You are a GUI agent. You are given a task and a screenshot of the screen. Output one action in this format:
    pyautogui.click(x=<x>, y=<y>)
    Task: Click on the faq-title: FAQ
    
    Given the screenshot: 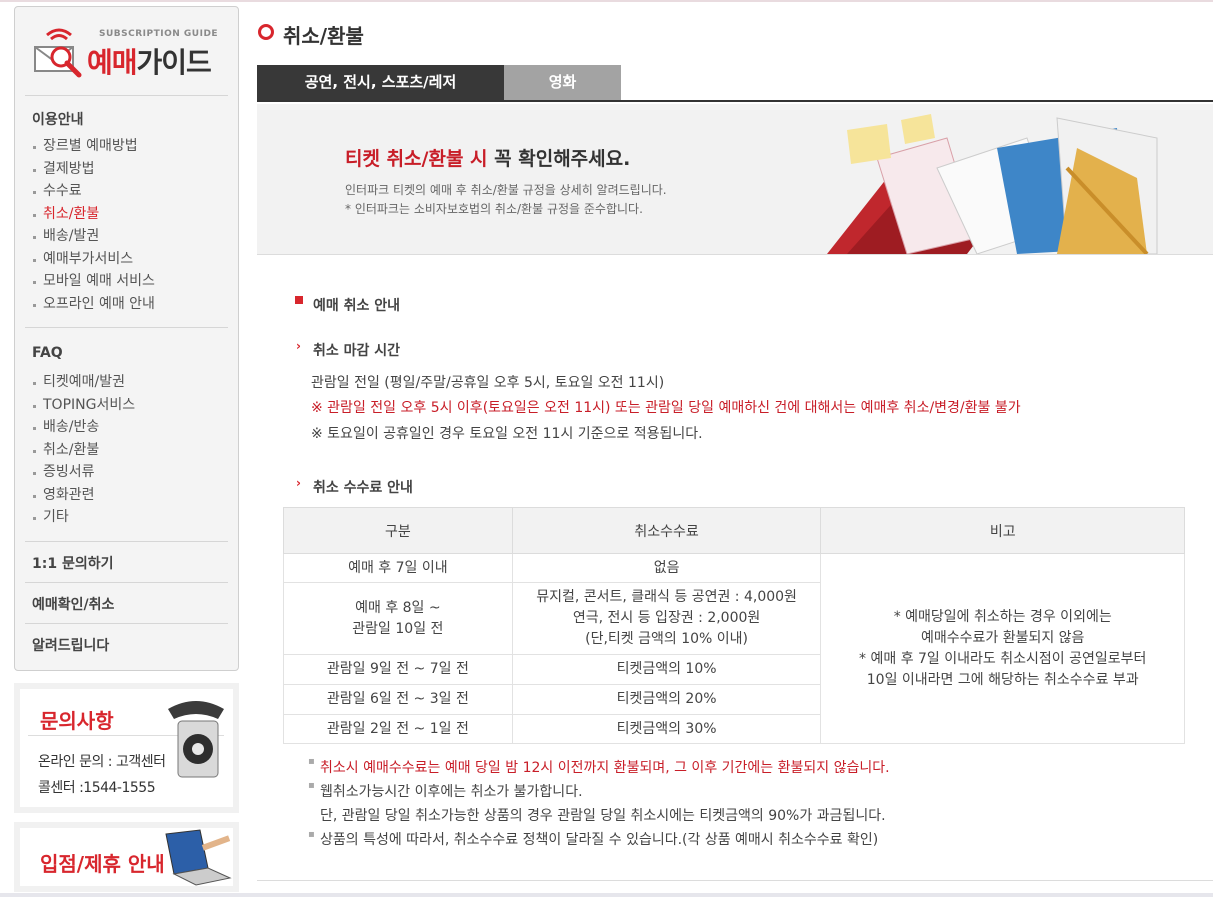 What is the action you would take?
    pyautogui.click(x=47, y=353)
    